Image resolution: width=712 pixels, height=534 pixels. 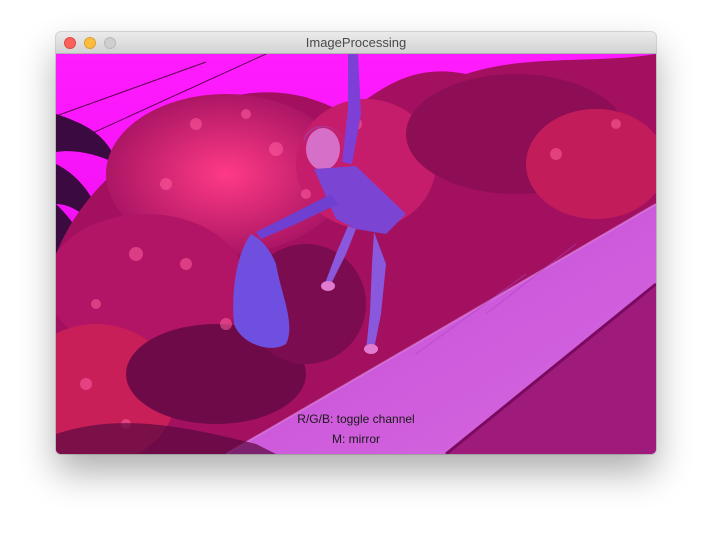 I want to click on hint-toggle-channel: R/G/B: toggle channel, so click(x=356, y=419).